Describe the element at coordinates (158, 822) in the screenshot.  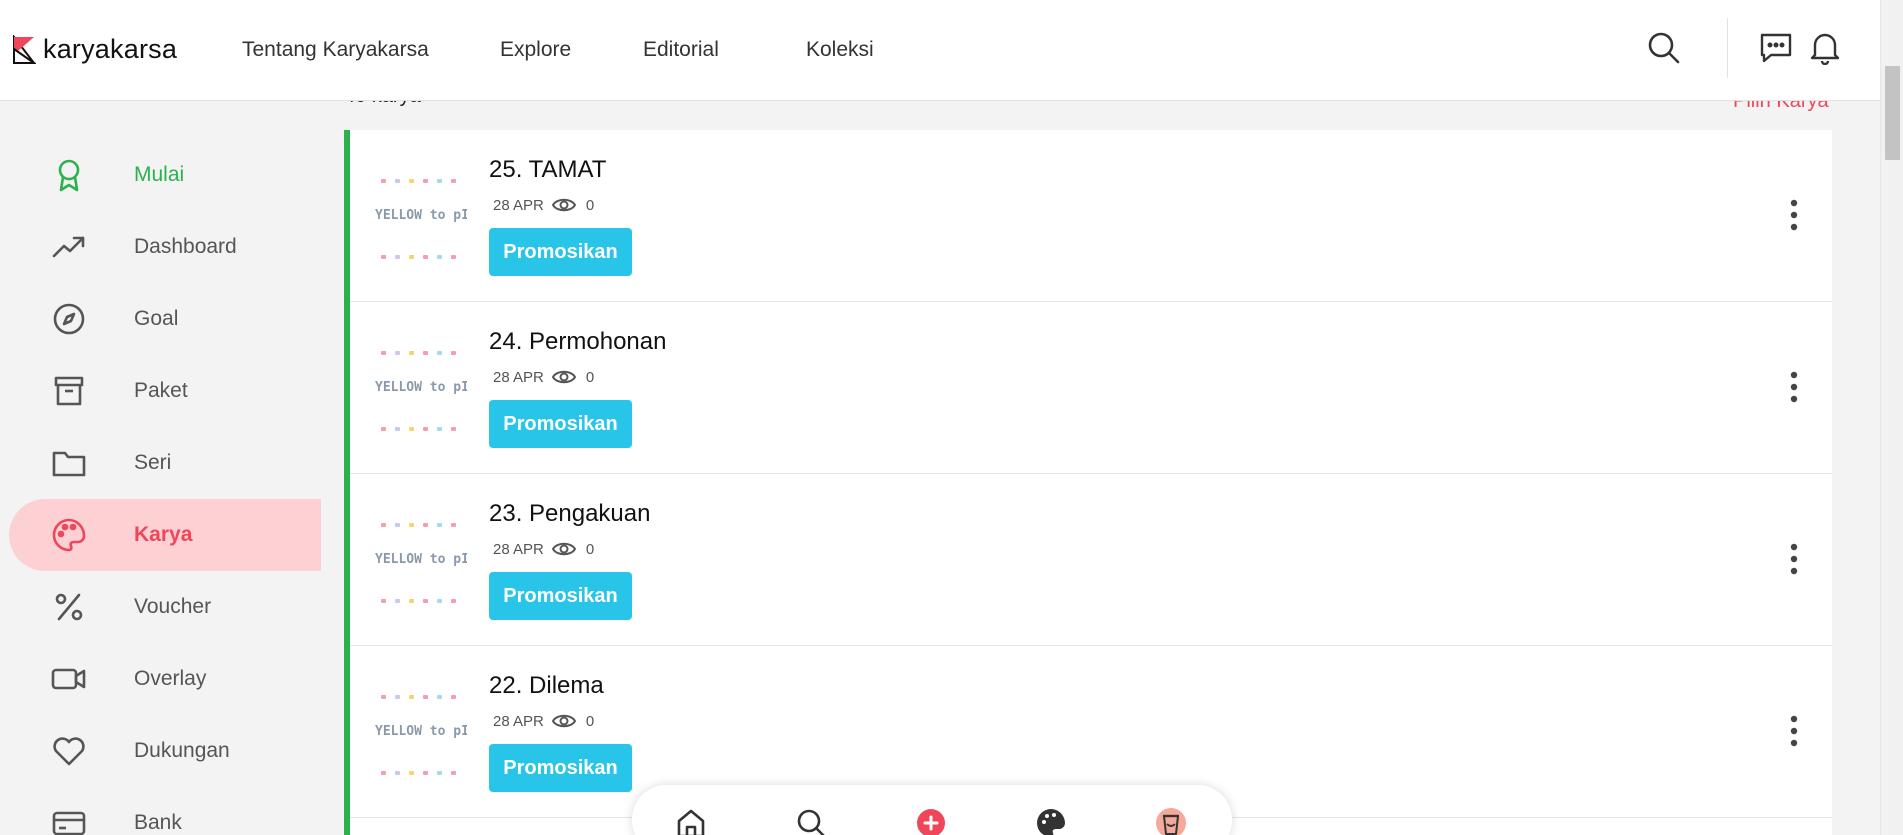
I see `sidebar-item-label: Bank` at that location.